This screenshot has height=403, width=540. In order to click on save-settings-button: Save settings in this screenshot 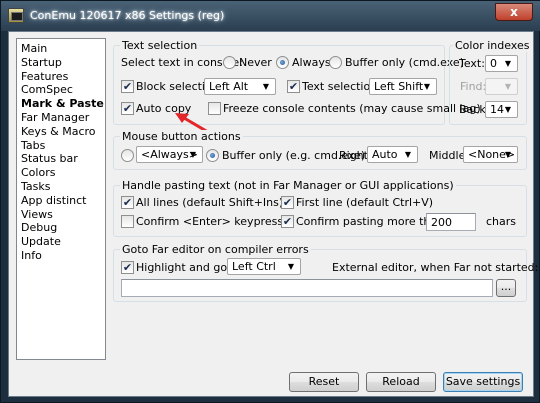, I will do `click(483, 382)`.